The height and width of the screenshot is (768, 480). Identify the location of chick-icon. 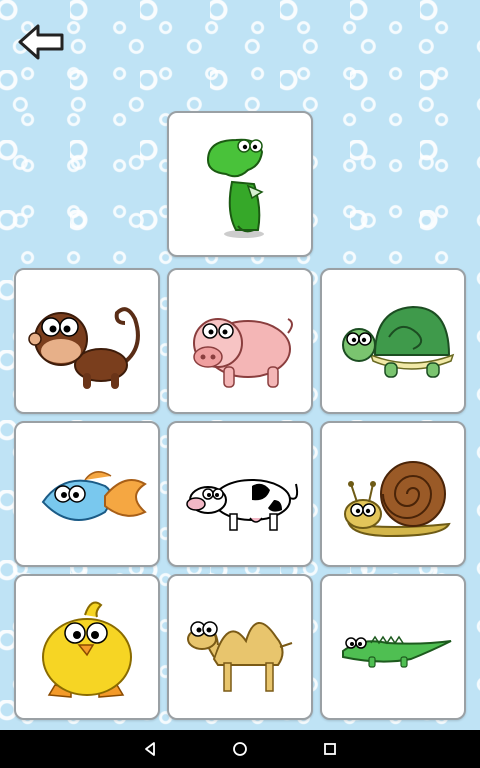
(87, 649).